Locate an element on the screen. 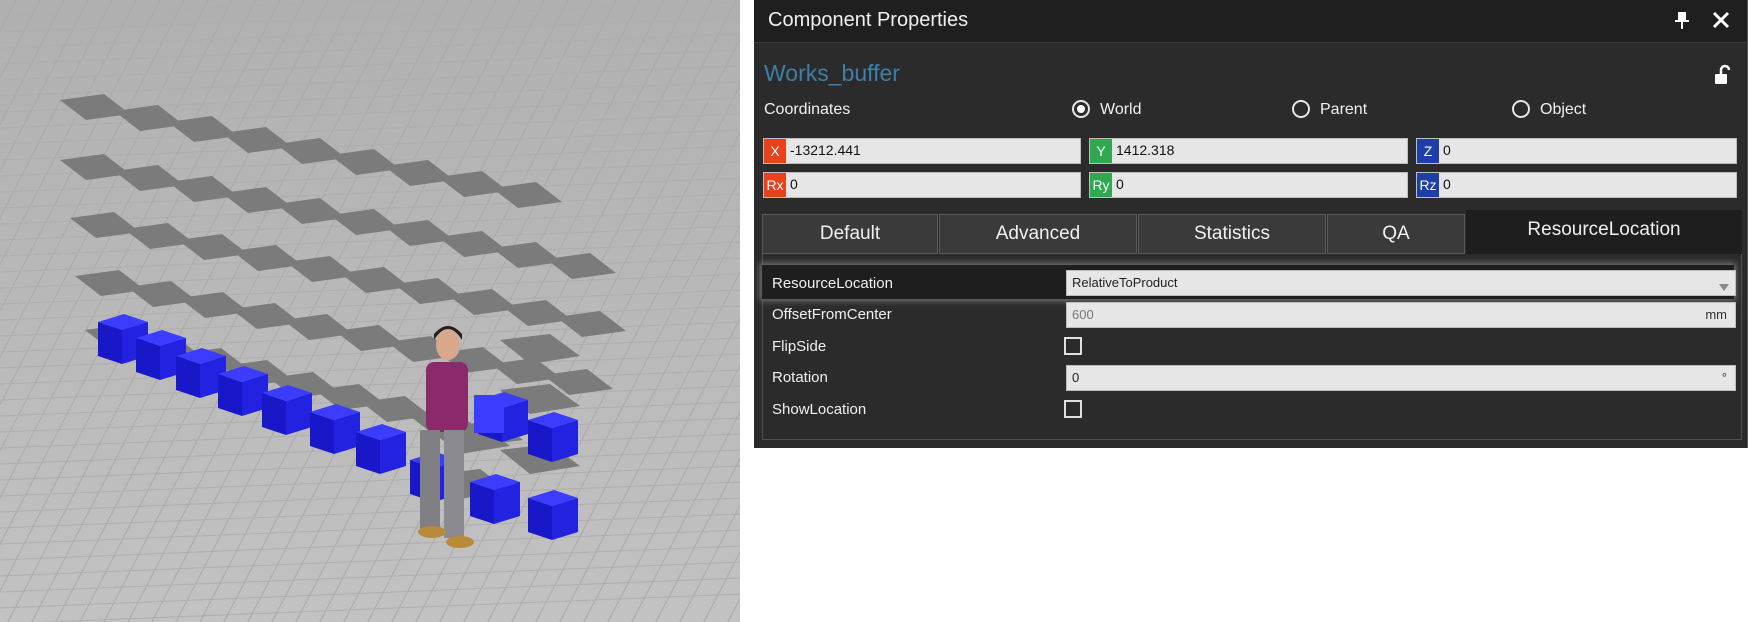 This screenshot has height=622, width=1748. rx-axis-tag: Rx is located at coordinates (775, 185).